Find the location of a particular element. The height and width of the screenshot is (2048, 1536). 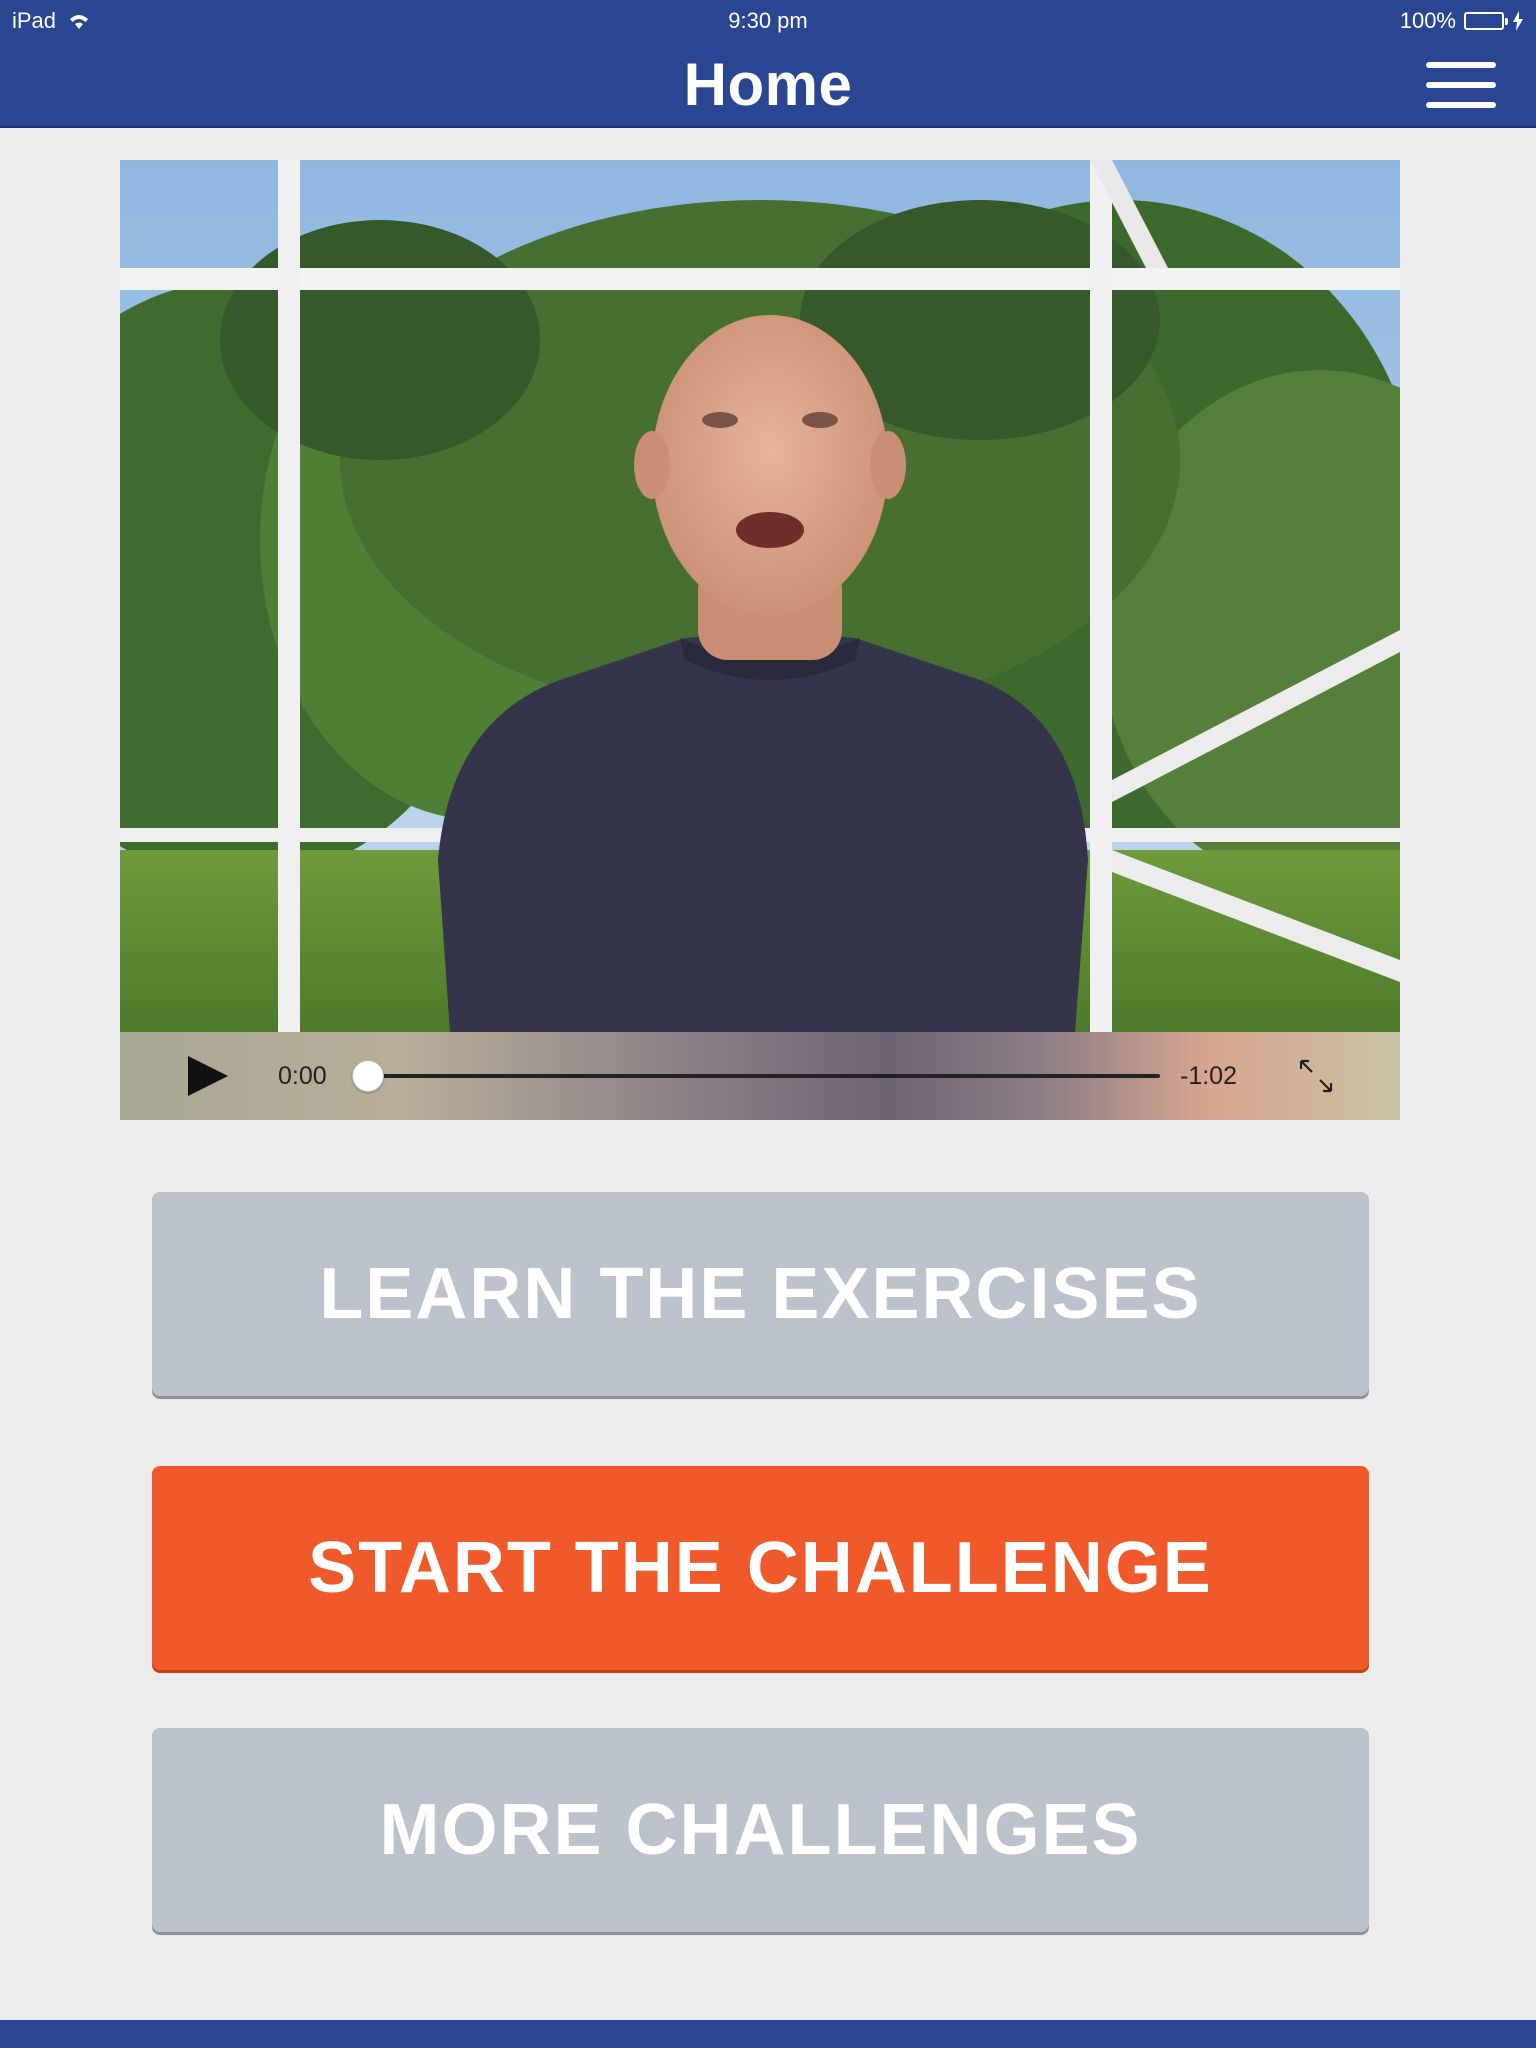

remaining-time: -1:02 is located at coordinates (1208, 1076).